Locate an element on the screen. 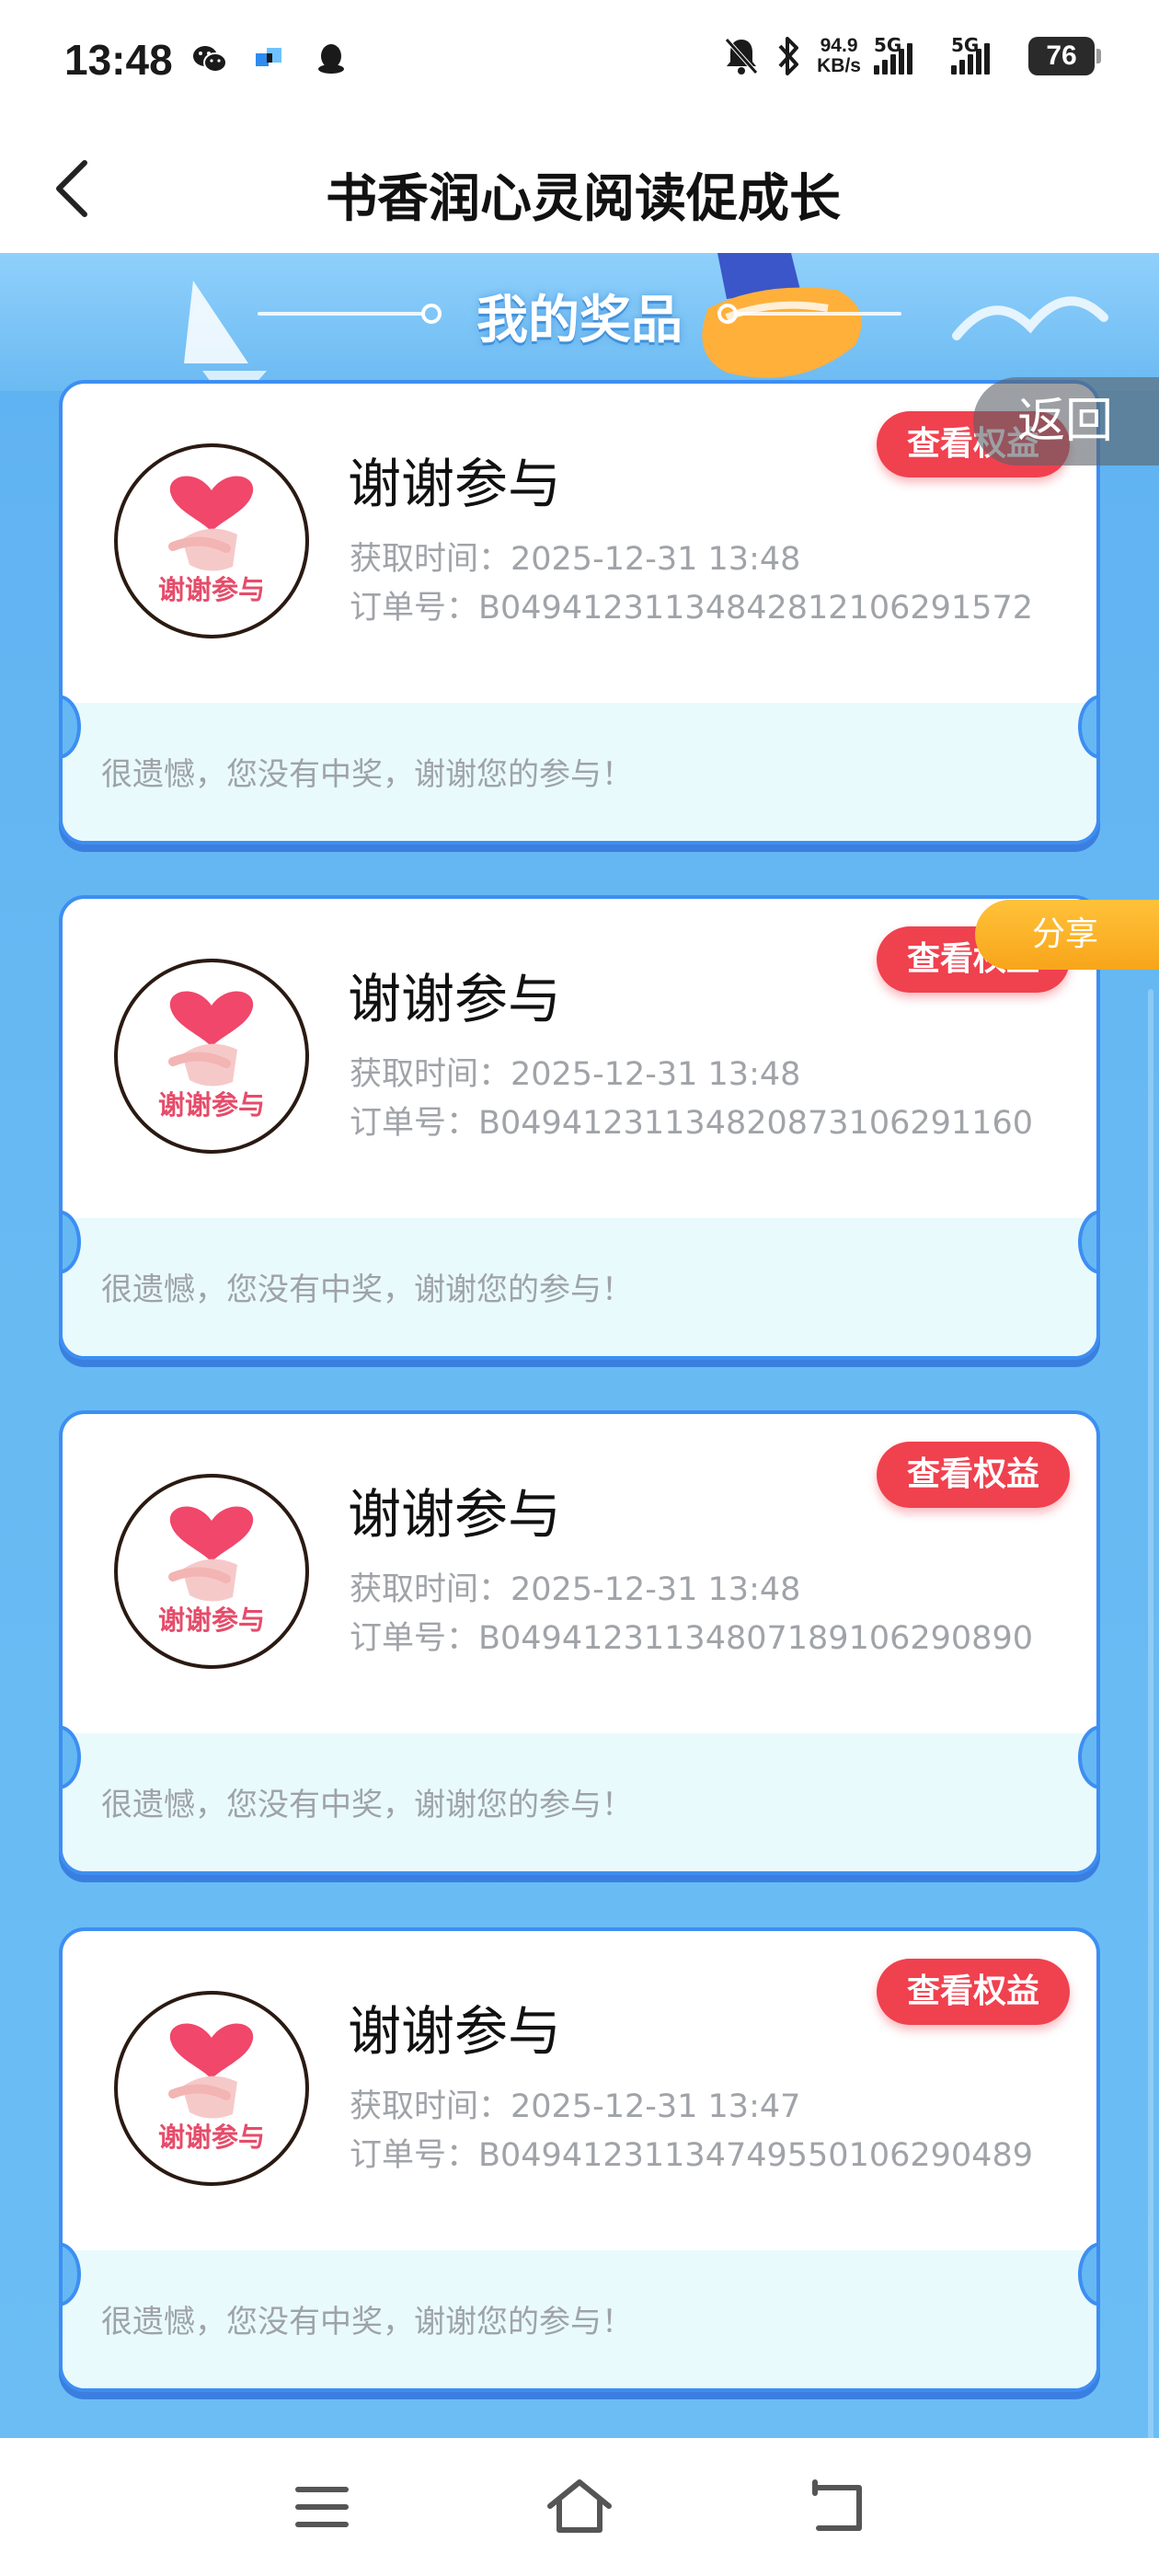 This screenshot has width=1159, height=2576. scrollbar is located at coordinates (1150, 1713).